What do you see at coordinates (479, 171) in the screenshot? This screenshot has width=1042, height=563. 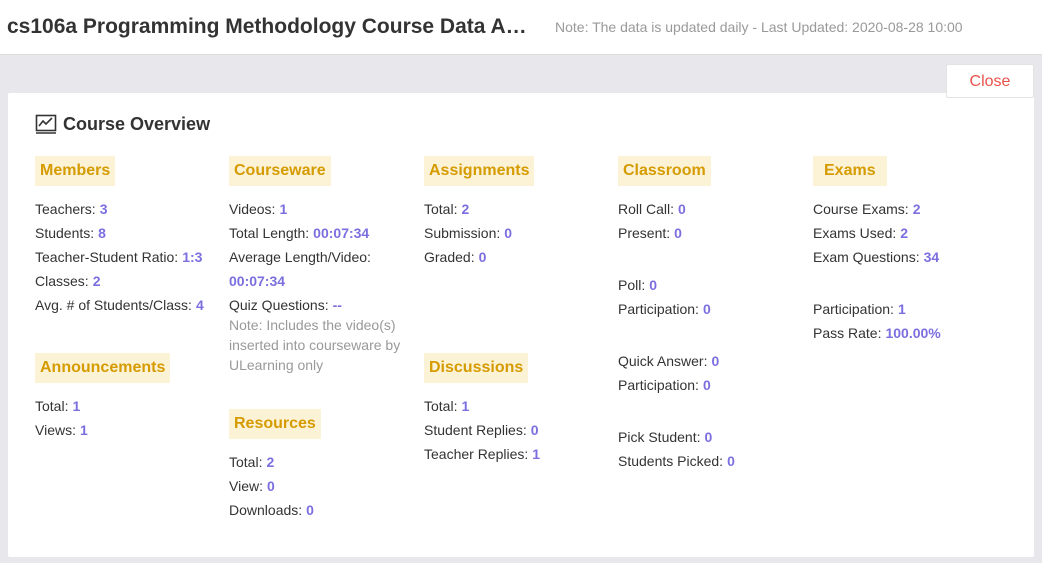 I see `assignments-tag: Assignments` at bounding box center [479, 171].